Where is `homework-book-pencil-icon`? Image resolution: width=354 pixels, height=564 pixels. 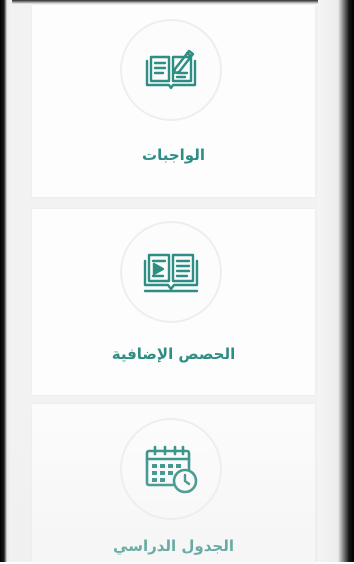
homework-book-pencil-icon is located at coordinates (171, 69).